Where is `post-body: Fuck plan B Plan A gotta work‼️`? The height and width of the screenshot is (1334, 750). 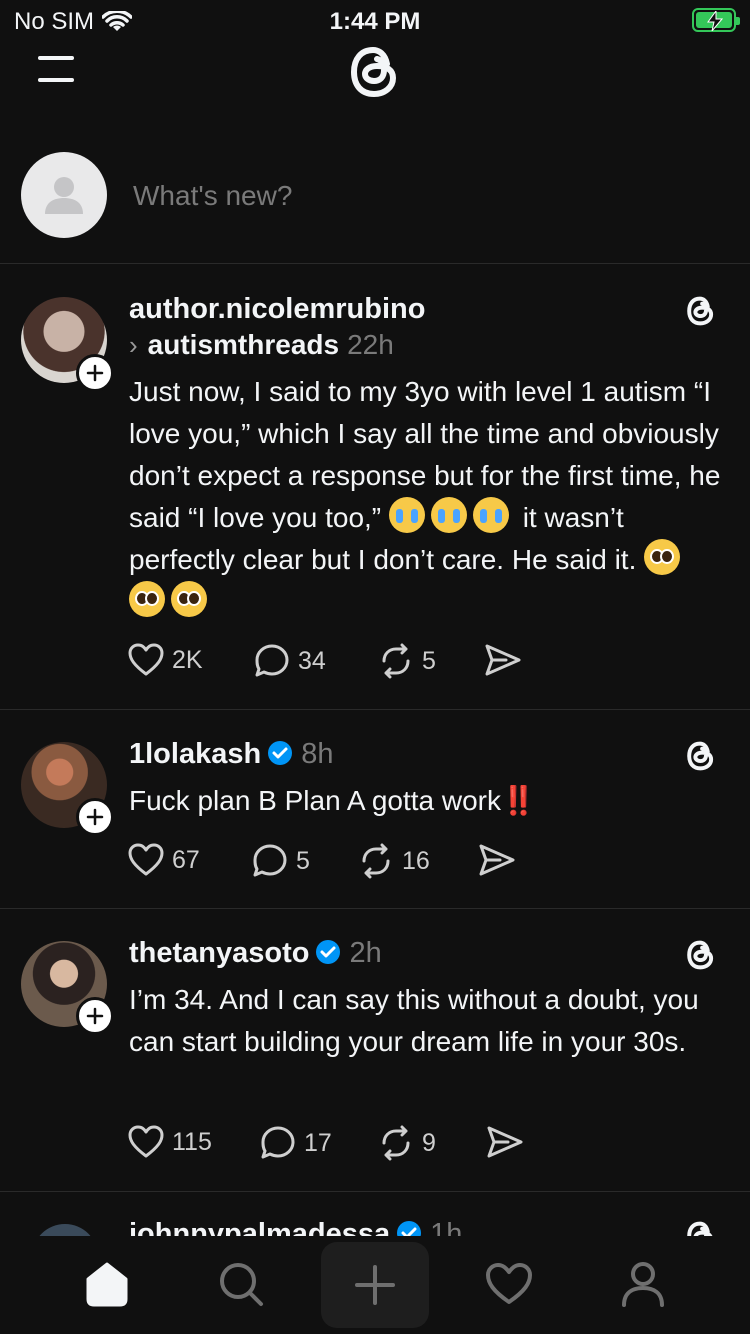 post-body: Fuck plan B Plan A gotta work‼️ is located at coordinates (426, 801).